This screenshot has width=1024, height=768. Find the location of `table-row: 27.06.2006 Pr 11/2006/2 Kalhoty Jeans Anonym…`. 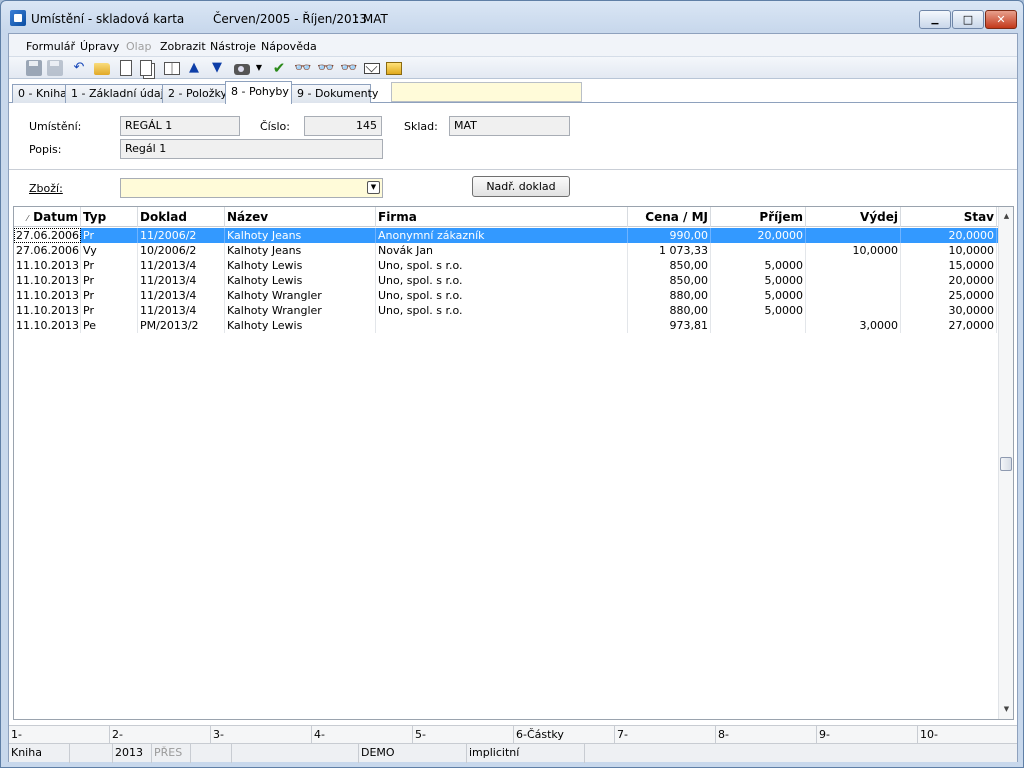

table-row: 27.06.2006 Pr 11/2006/2 Kalhoty Jeans Anonym… is located at coordinates (506, 235).